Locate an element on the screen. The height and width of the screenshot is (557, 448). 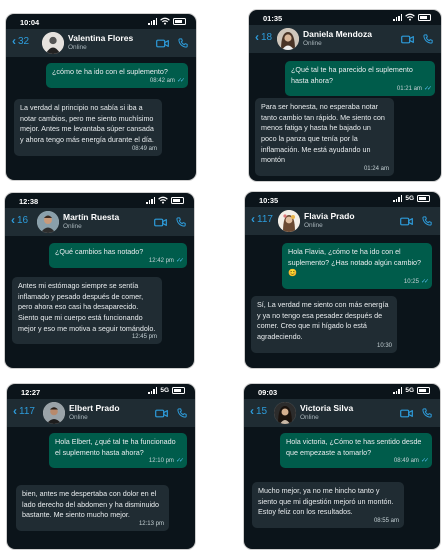
chat-header: ‹ 15 Victoria Silva Online is located at coordinates (342, 413).